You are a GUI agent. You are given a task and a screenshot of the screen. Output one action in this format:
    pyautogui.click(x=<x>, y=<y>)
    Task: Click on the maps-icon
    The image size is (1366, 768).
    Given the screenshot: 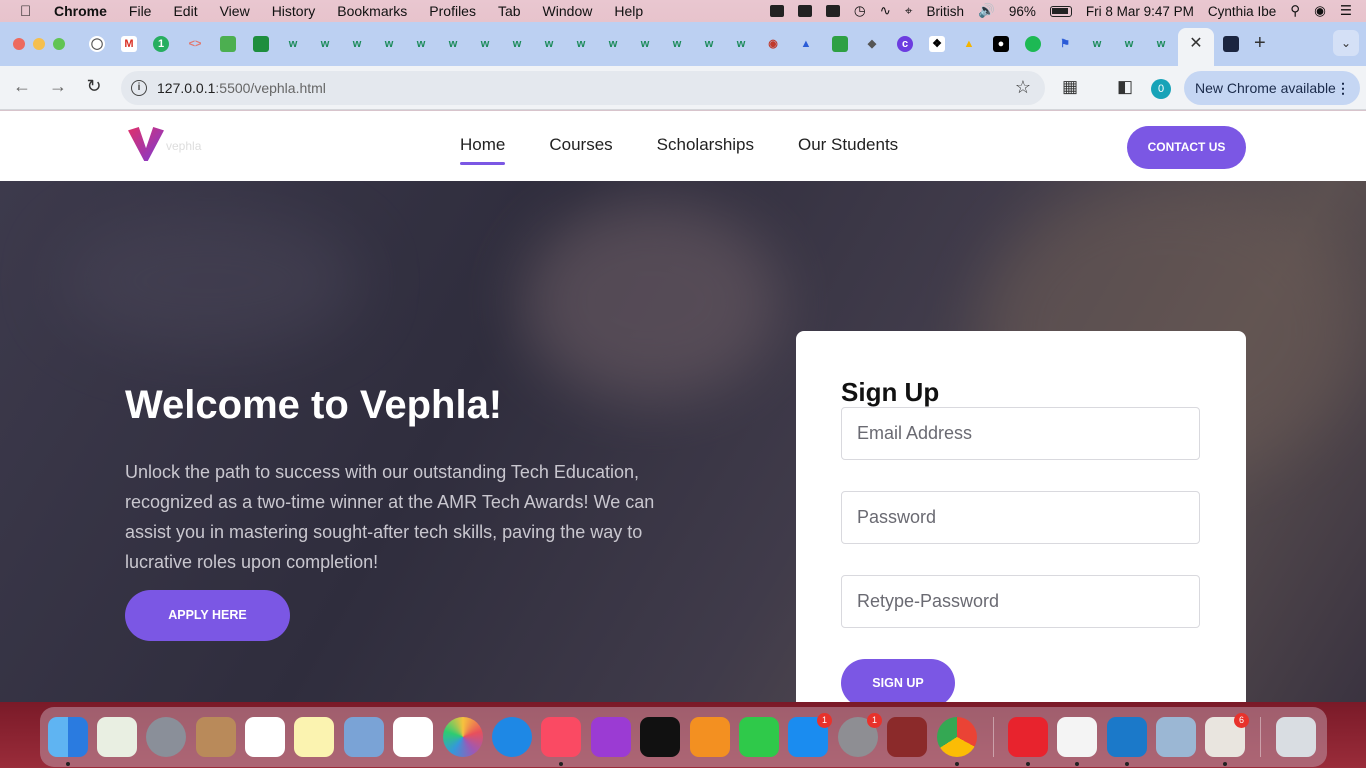 What is the action you would take?
    pyautogui.click(x=117, y=737)
    